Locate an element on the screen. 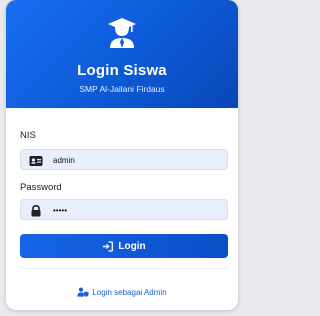  login-button: Login is located at coordinates (124, 246).